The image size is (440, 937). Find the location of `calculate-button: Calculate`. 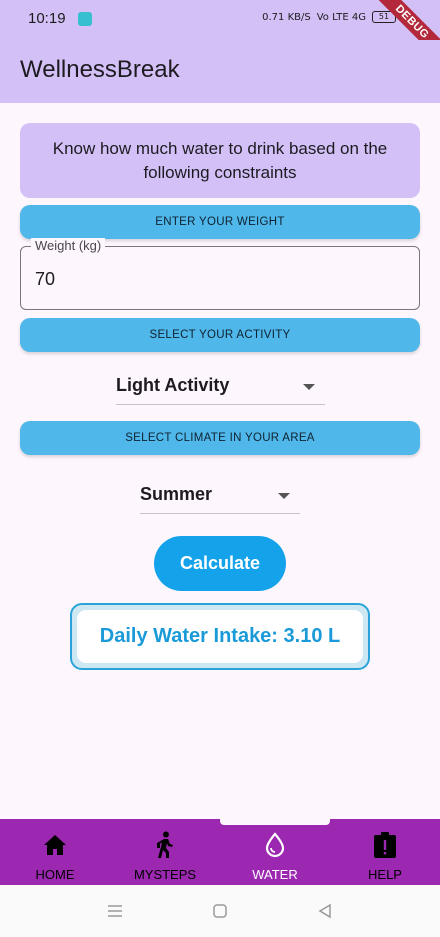

calculate-button: Calculate is located at coordinates (220, 563).